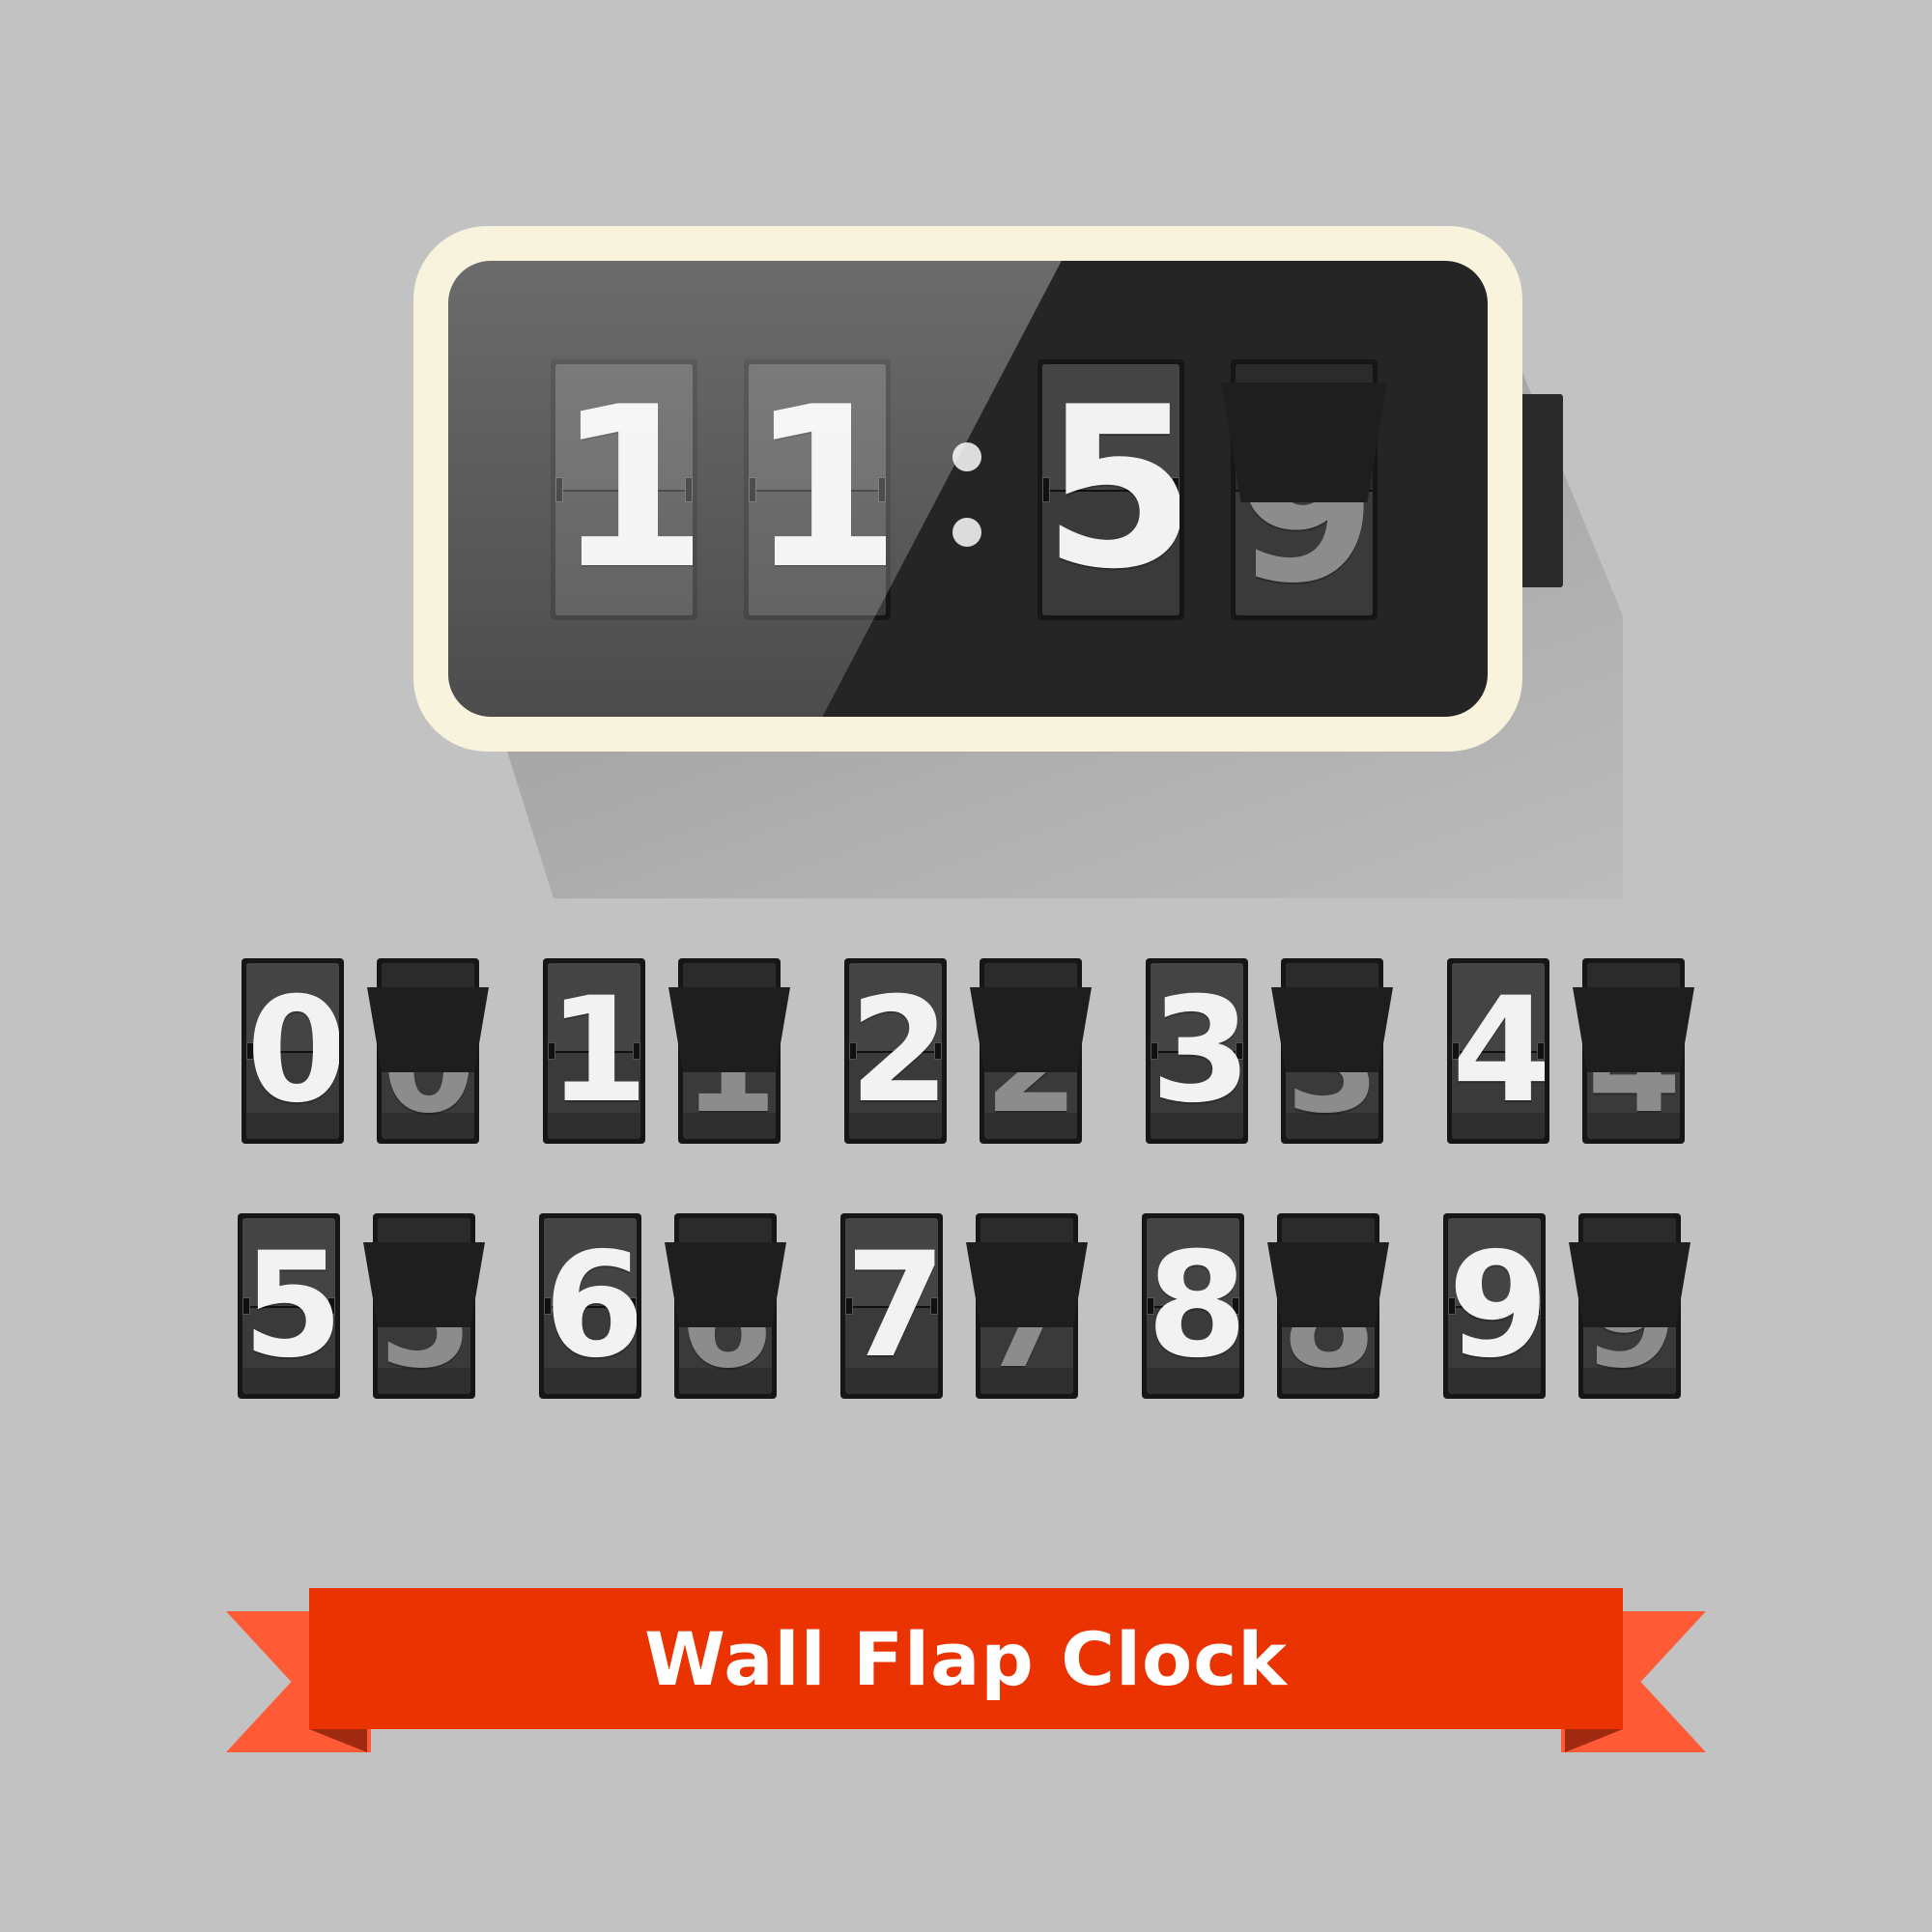 This screenshot has width=1932, height=1932. I want to click on digit-3-flap: 3, so click(1197, 1051).